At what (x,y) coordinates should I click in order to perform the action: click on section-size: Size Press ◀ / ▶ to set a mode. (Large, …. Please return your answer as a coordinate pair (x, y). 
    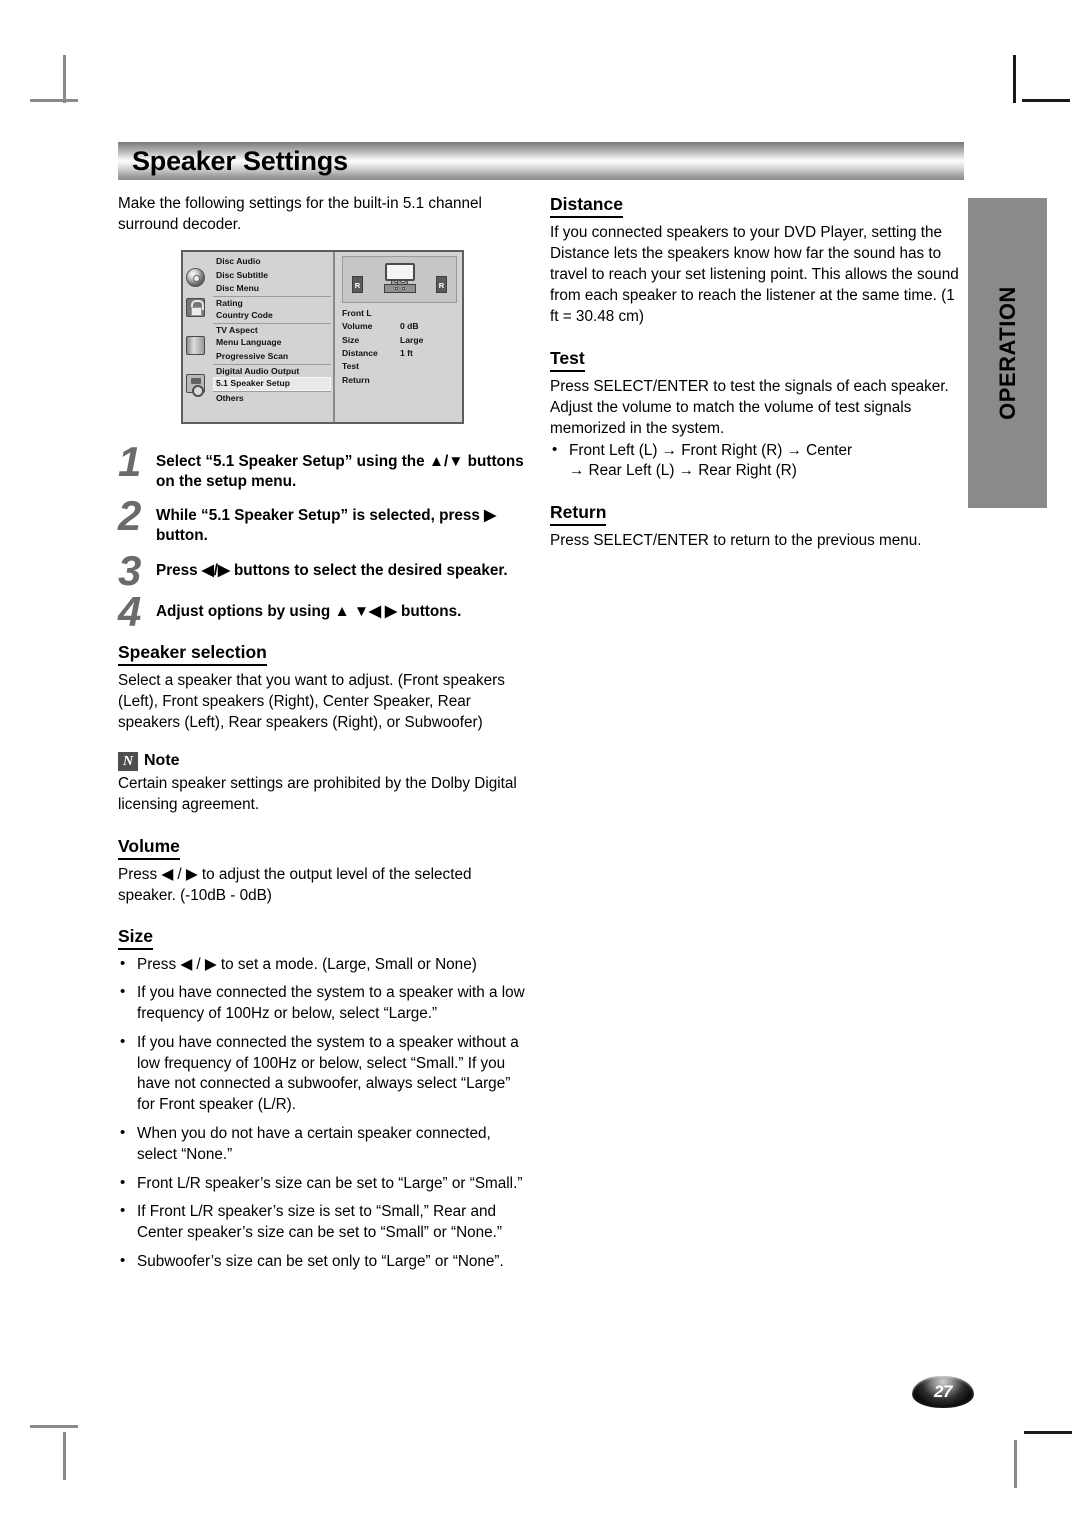
    Looking at the image, I should click on (324, 1099).